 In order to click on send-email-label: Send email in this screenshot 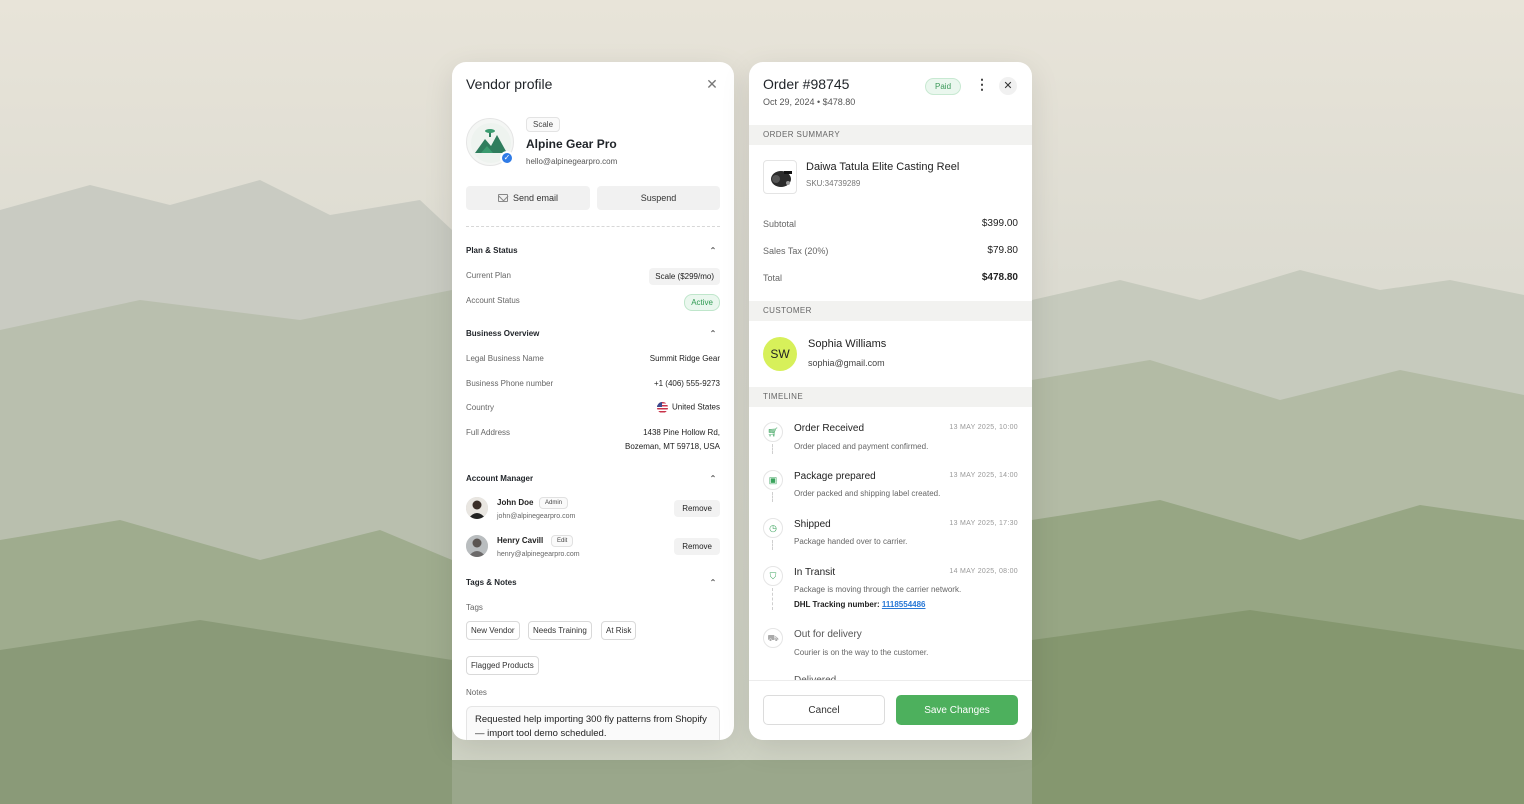, I will do `click(535, 198)`.